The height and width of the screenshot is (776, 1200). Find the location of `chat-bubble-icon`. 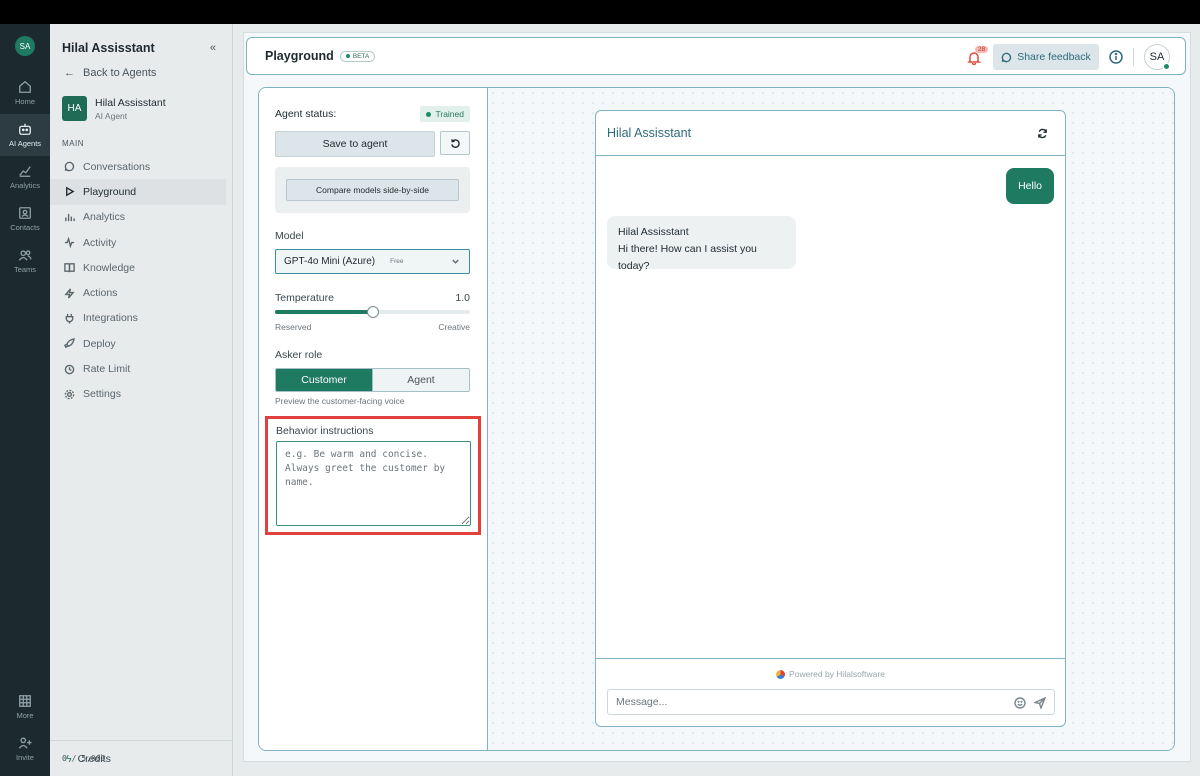

chat-bubble-icon is located at coordinates (1006, 57).